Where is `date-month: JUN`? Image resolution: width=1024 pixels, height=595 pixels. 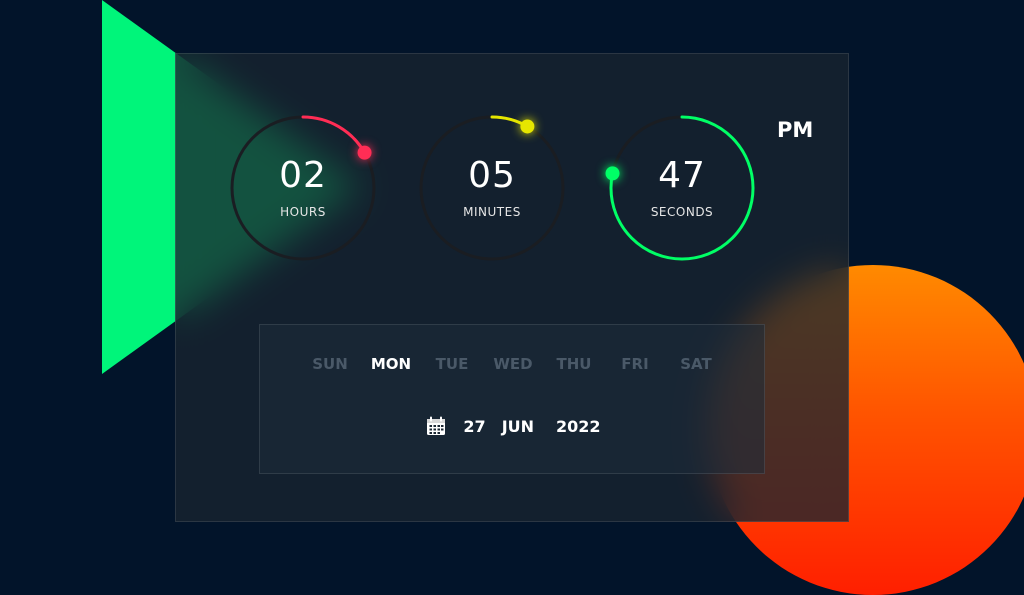 date-month: JUN is located at coordinates (518, 426).